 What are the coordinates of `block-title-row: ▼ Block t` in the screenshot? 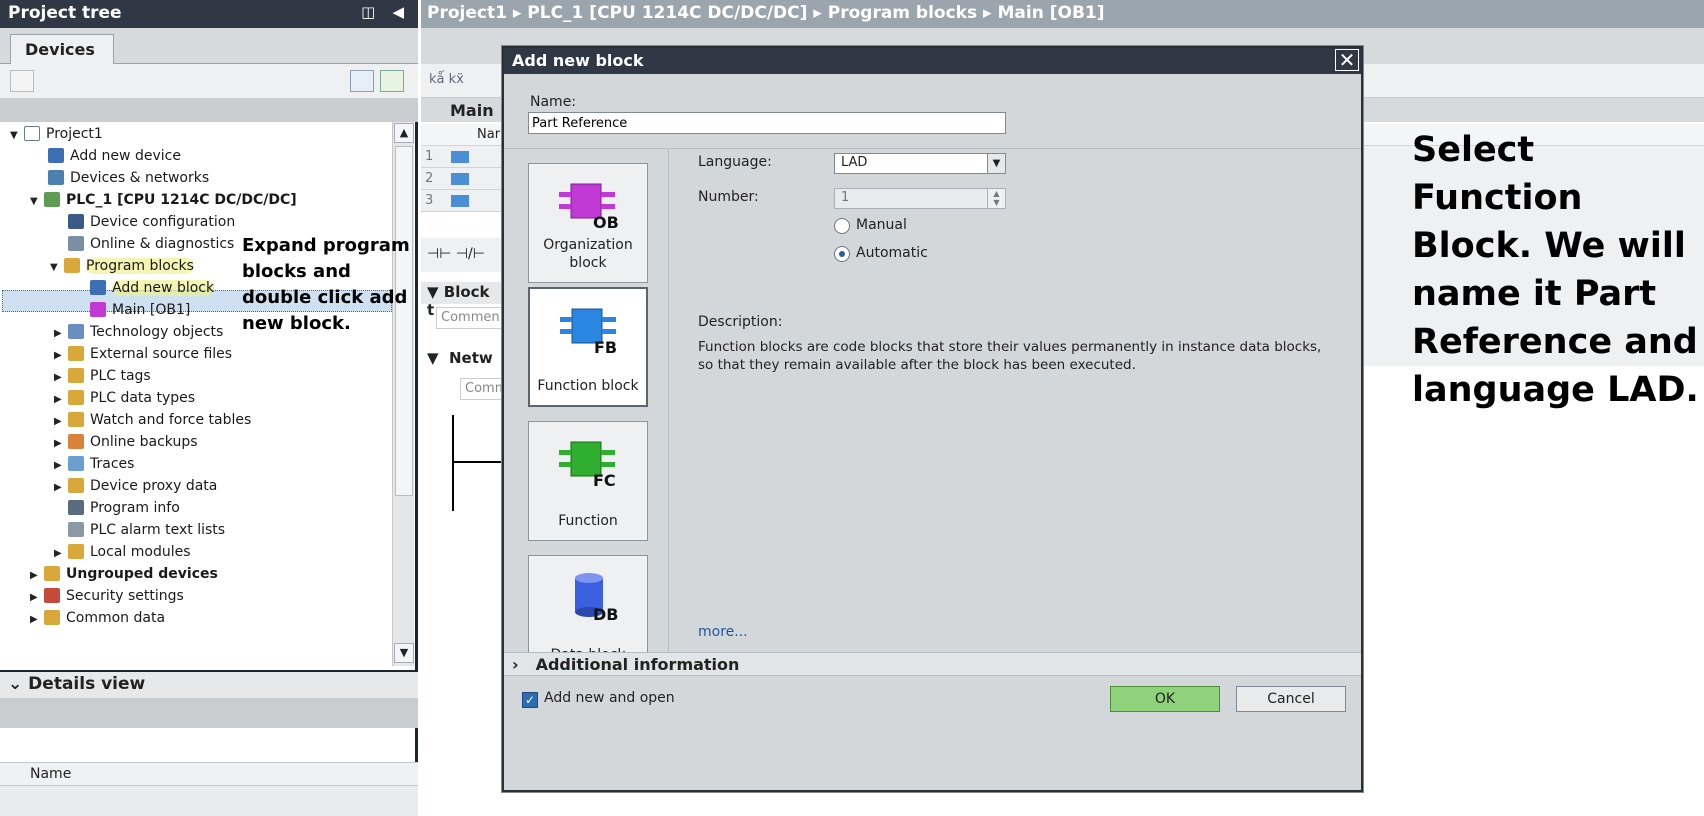 It's located at (461, 300).